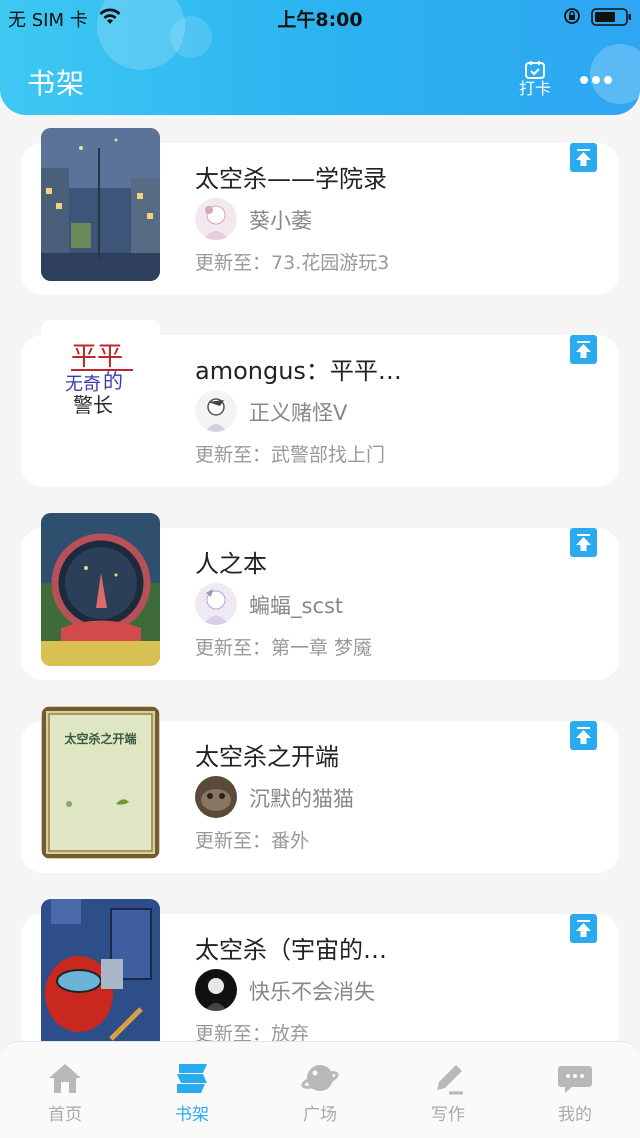 The width and height of the screenshot is (640, 1138). I want to click on more-icon, so click(596, 80).